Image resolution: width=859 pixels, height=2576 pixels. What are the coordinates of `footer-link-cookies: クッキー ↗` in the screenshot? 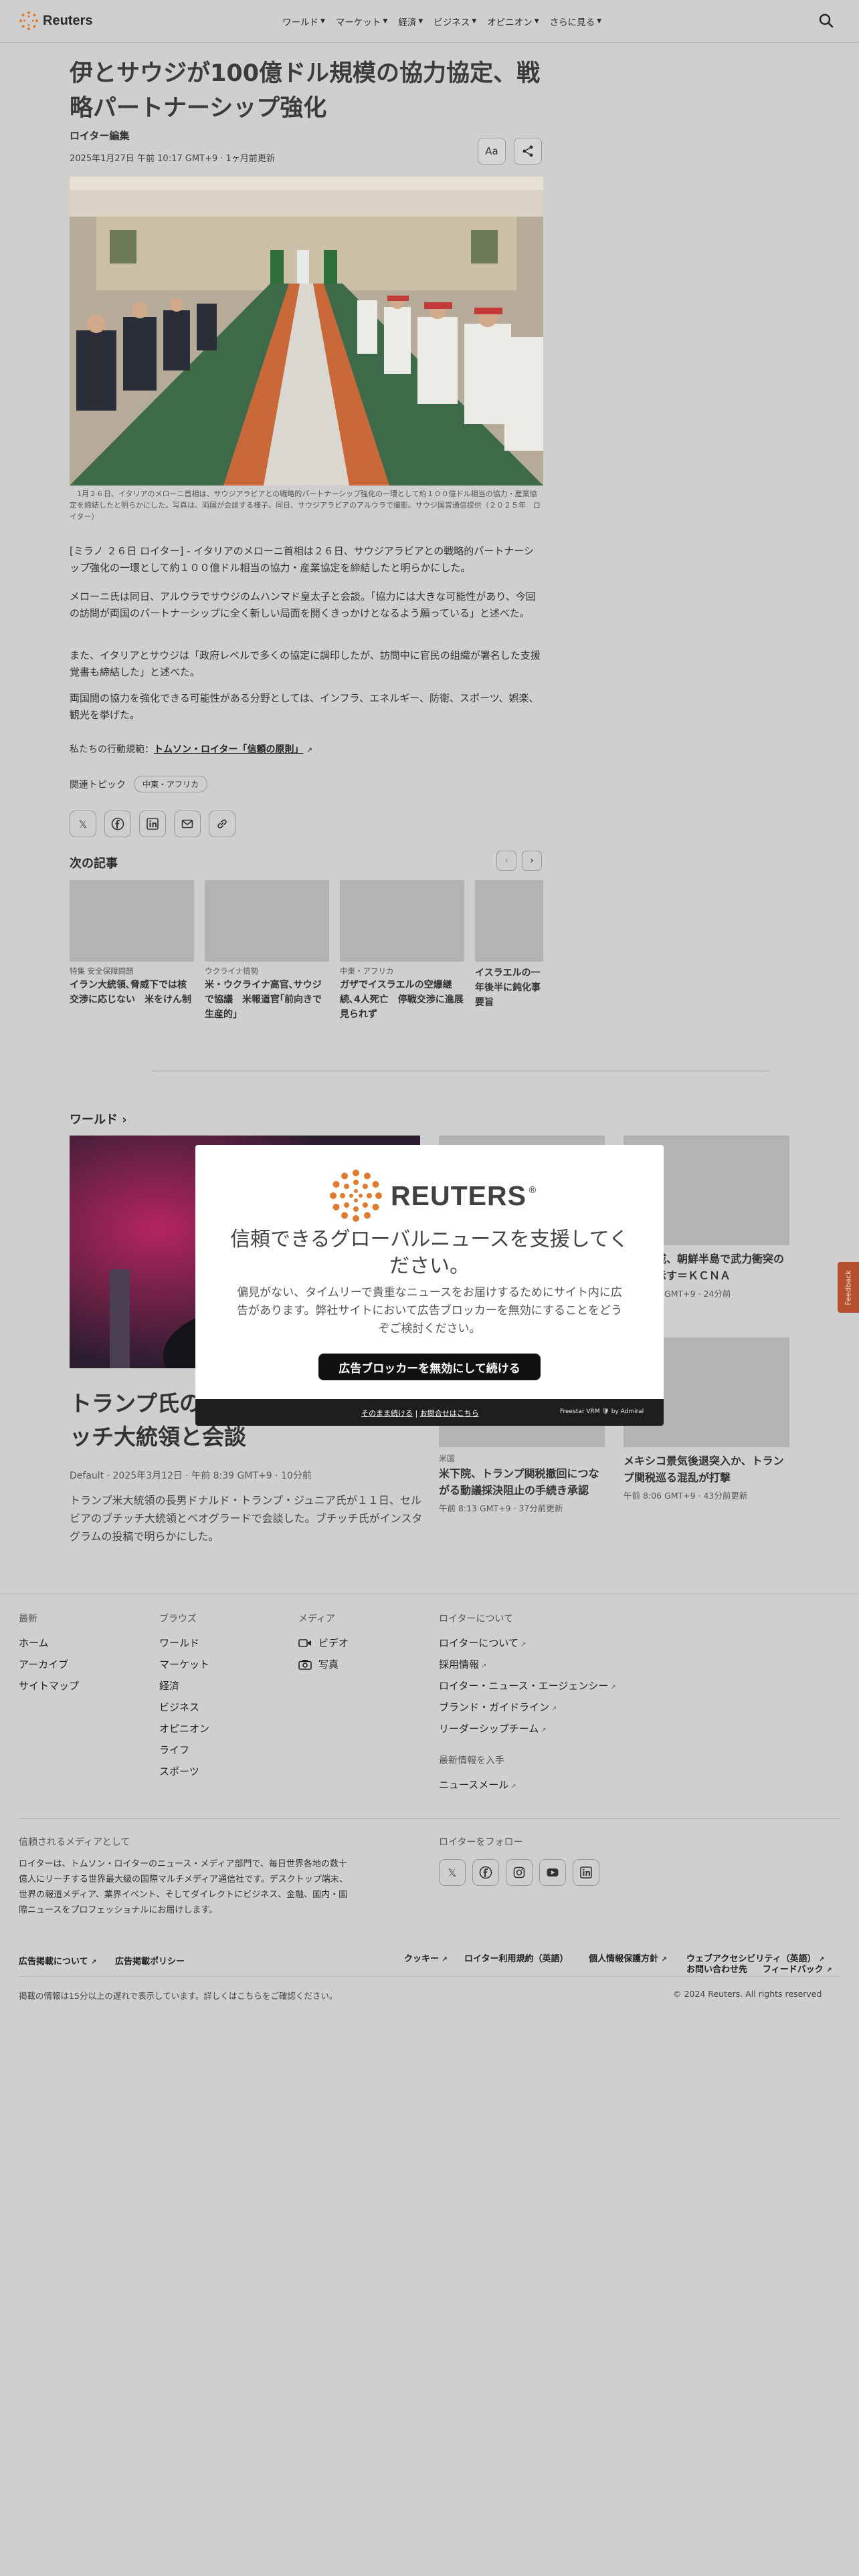 It's located at (426, 1958).